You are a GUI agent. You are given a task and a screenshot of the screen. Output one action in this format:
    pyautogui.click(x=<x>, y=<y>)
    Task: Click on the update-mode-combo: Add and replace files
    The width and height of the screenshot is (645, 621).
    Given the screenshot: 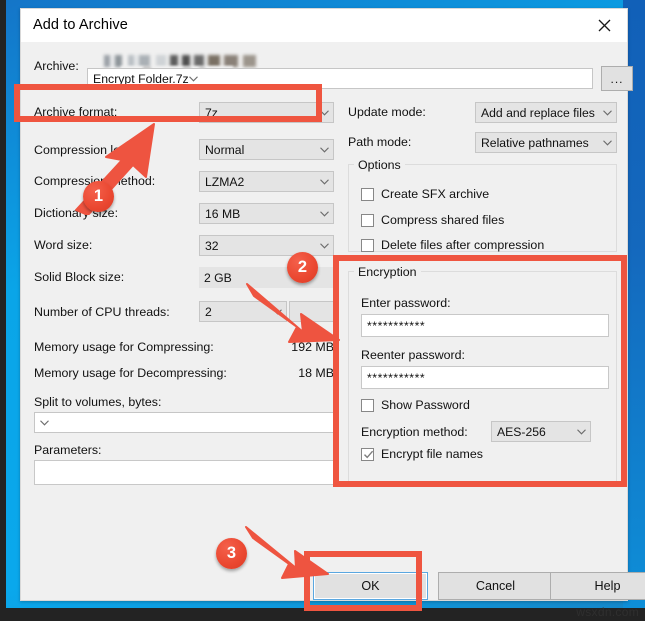 What is the action you would take?
    pyautogui.click(x=546, y=112)
    